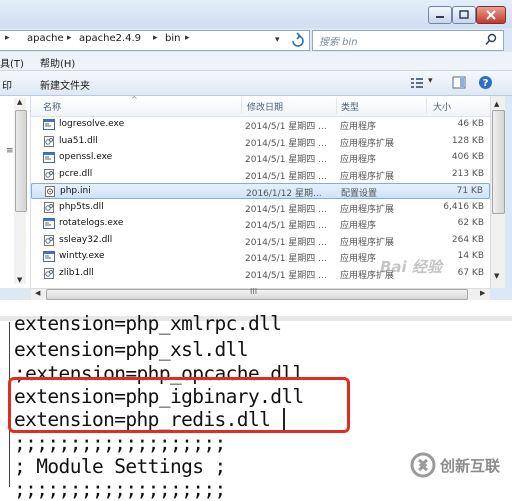 The height and width of the screenshot is (501, 512). Describe the element at coordinates (172, 38) in the screenshot. I see `breadcrumb-bin: bin` at that location.